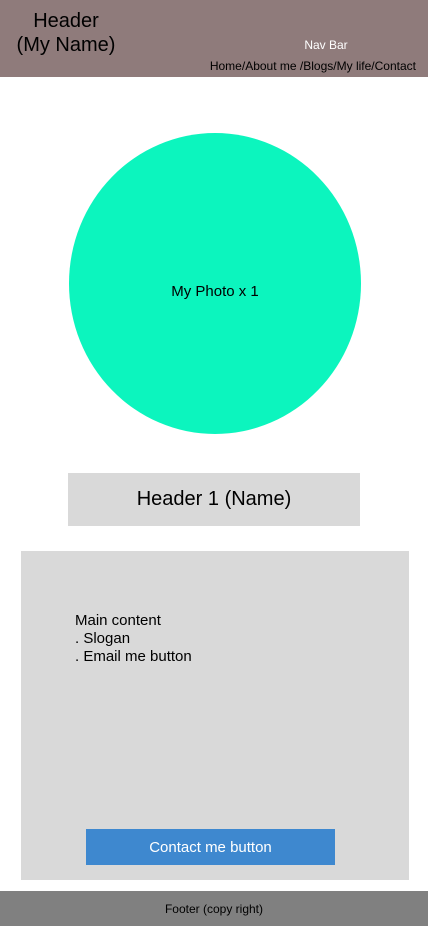  I want to click on header-title-line: (My Name), so click(66, 45).